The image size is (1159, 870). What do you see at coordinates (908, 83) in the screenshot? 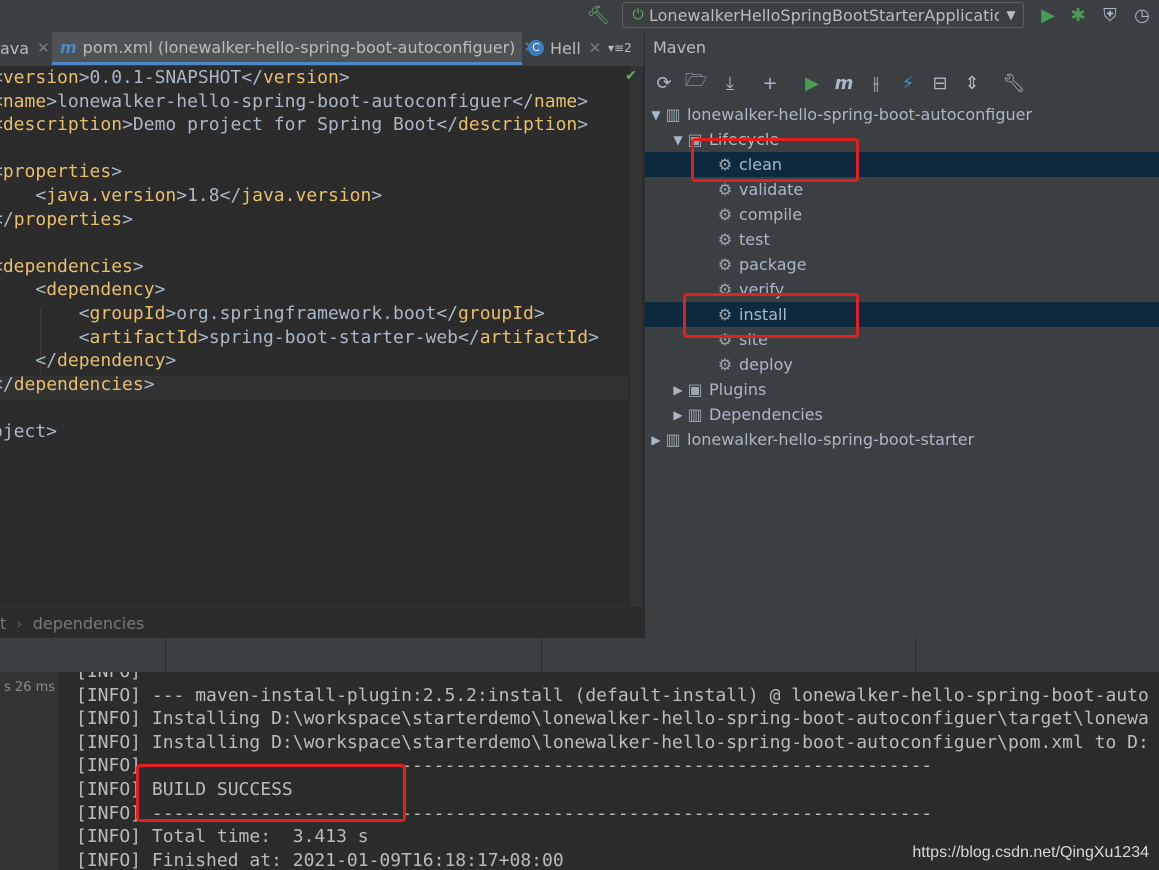
I see `lifecycle-icon: ⚡︎` at bounding box center [908, 83].